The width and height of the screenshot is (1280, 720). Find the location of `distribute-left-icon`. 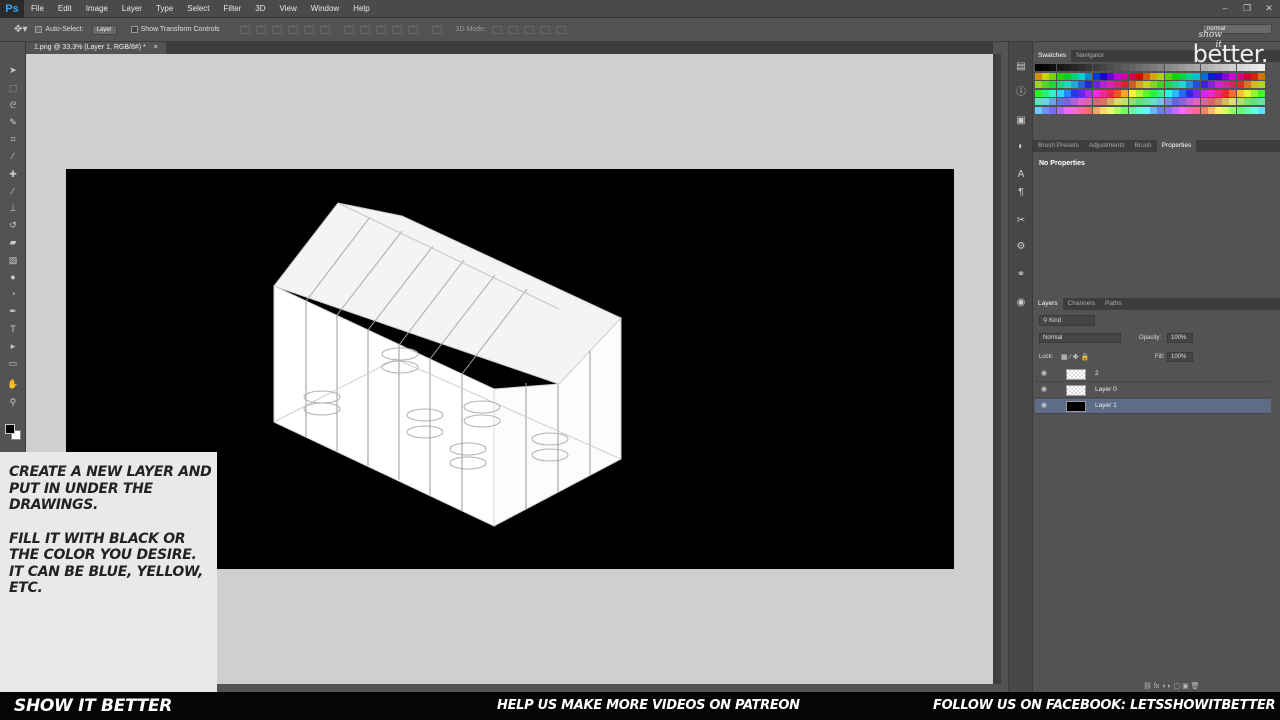

distribute-left-icon is located at coordinates (396, 29).